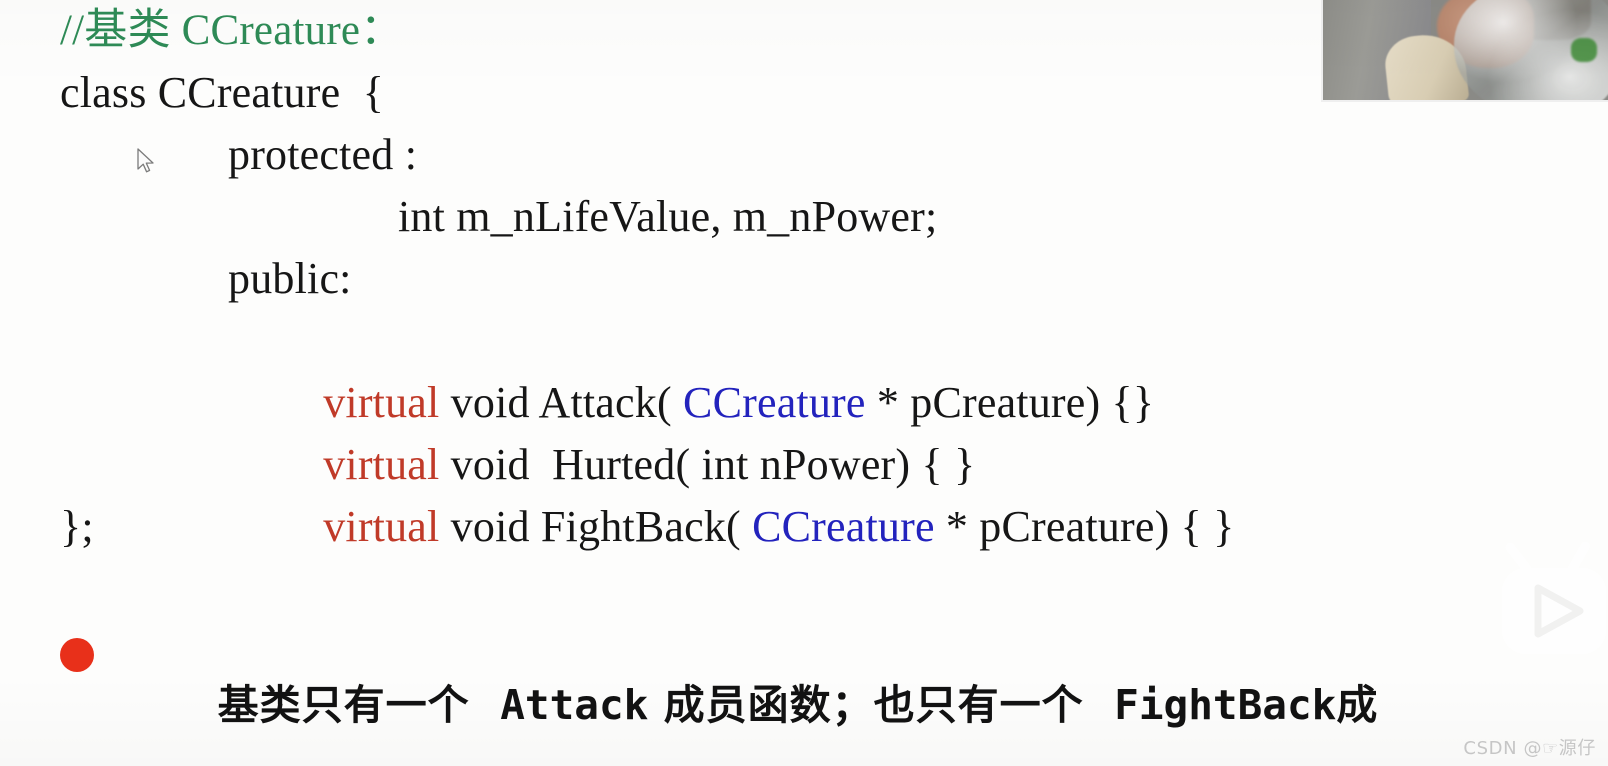  I want to click on bullet-line-1: 基类只有一个 Attack 成员函数；也只有一个 FightBack成, so click(798, 705).